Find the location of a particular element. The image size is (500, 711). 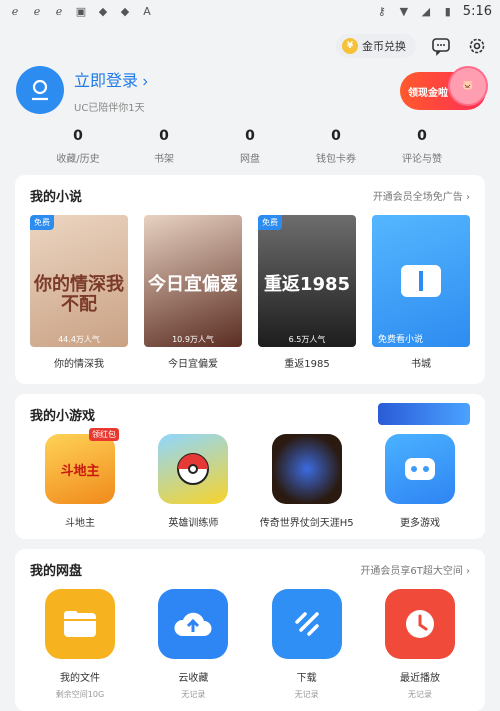

stat-cloud-disk: 0 网盘 is located at coordinates (250, 146).